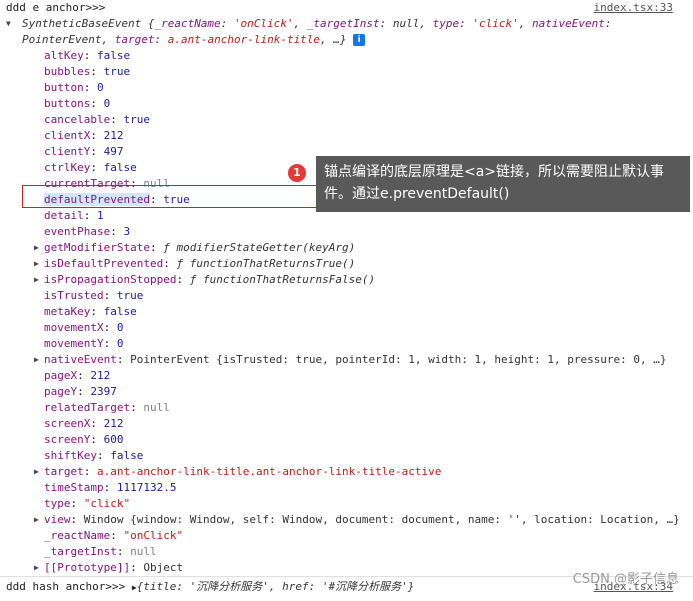  Describe the element at coordinates (67, 311) in the screenshot. I see `property-key: metaKey` at that location.